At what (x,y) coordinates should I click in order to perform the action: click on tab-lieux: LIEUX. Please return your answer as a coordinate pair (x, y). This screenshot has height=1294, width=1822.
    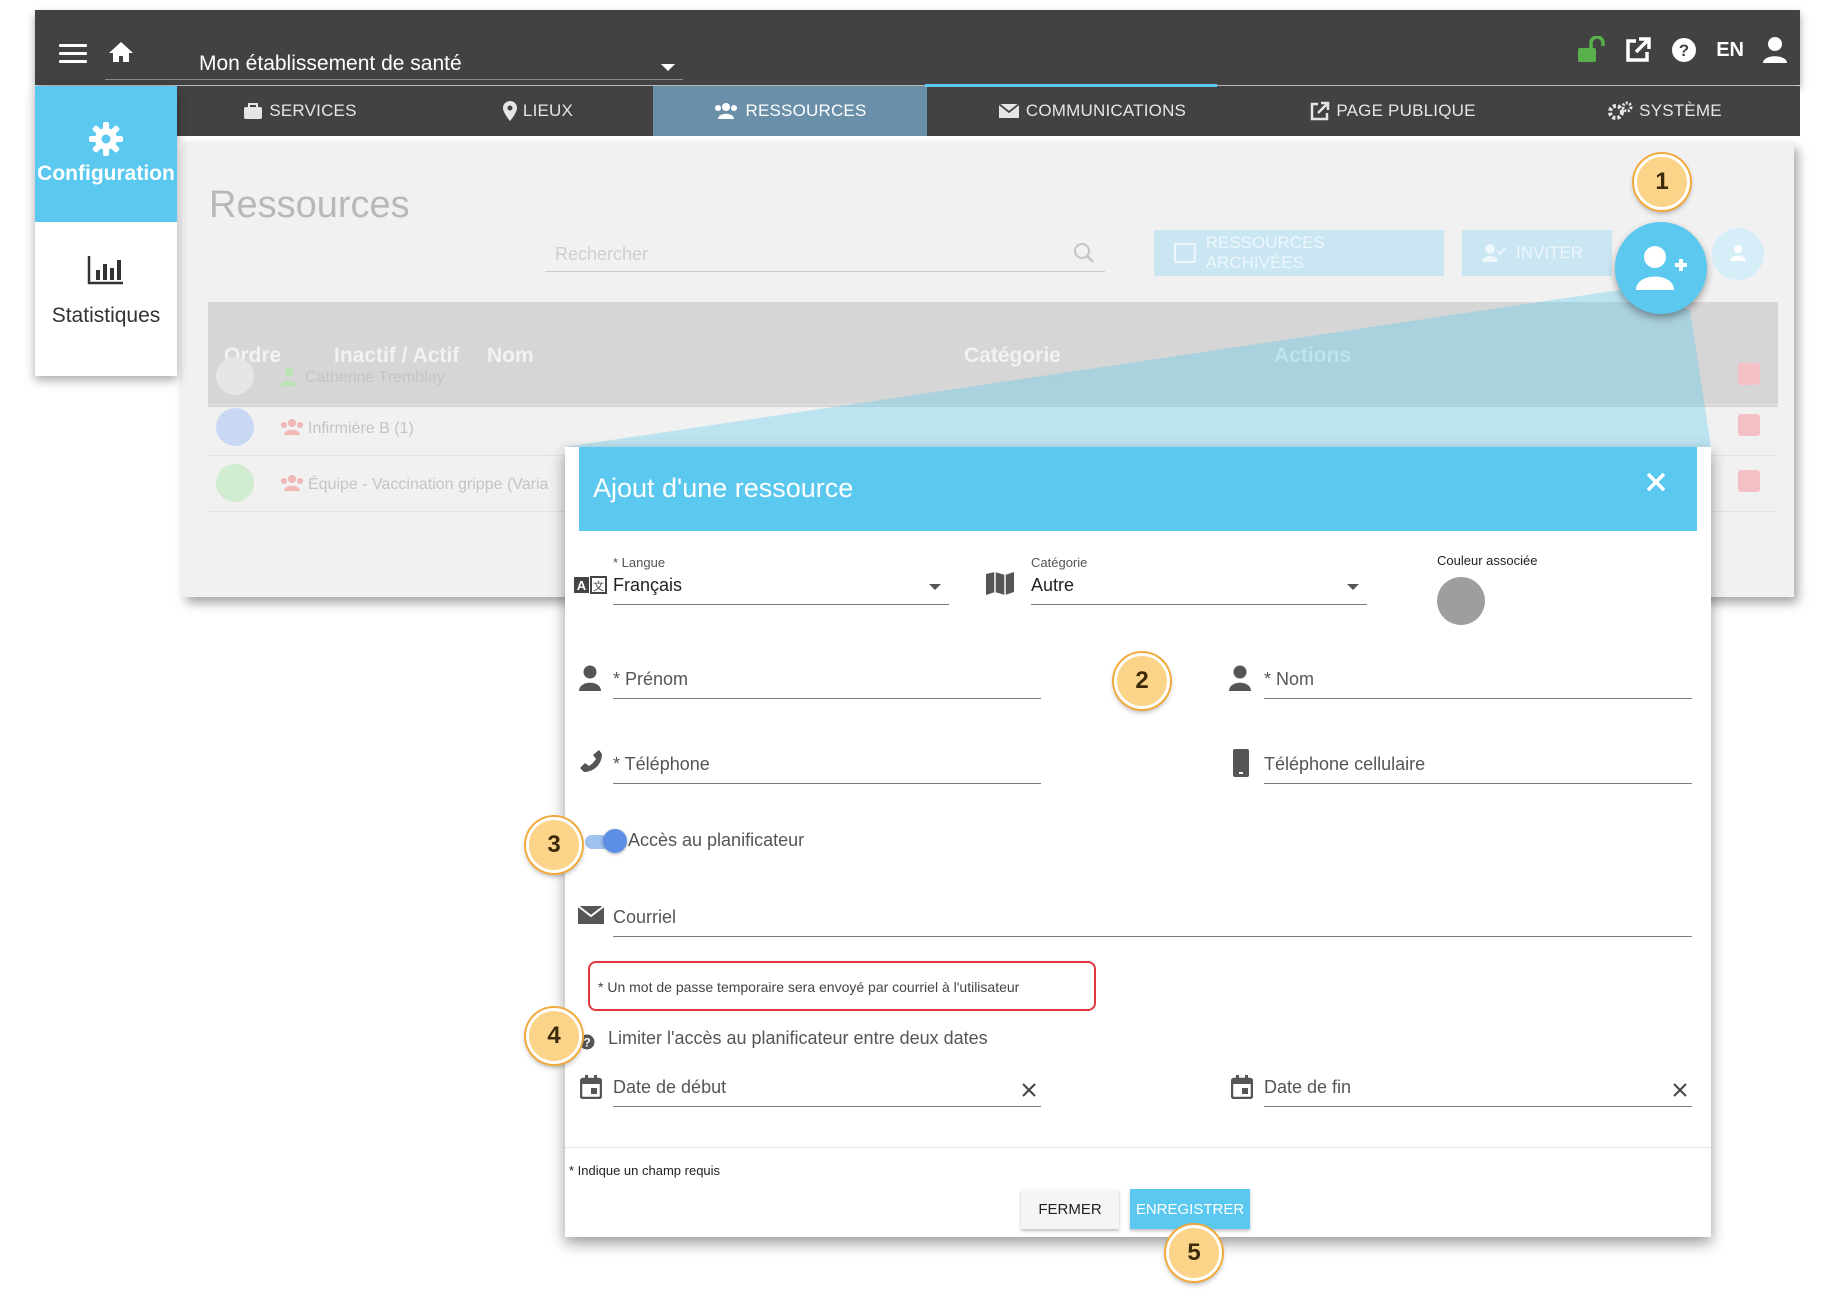
    Looking at the image, I should click on (538, 111).